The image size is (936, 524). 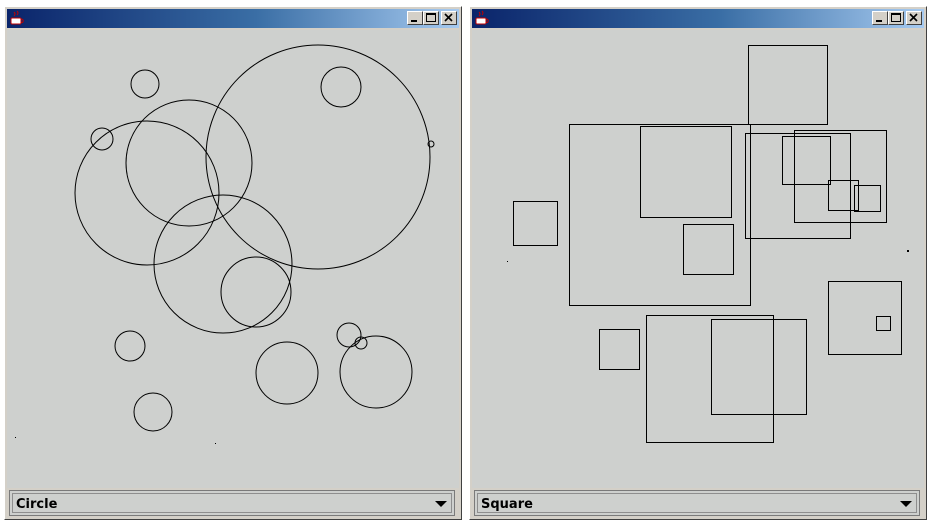 I want to click on dropdown-field: Circle, so click(x=232, y=503).